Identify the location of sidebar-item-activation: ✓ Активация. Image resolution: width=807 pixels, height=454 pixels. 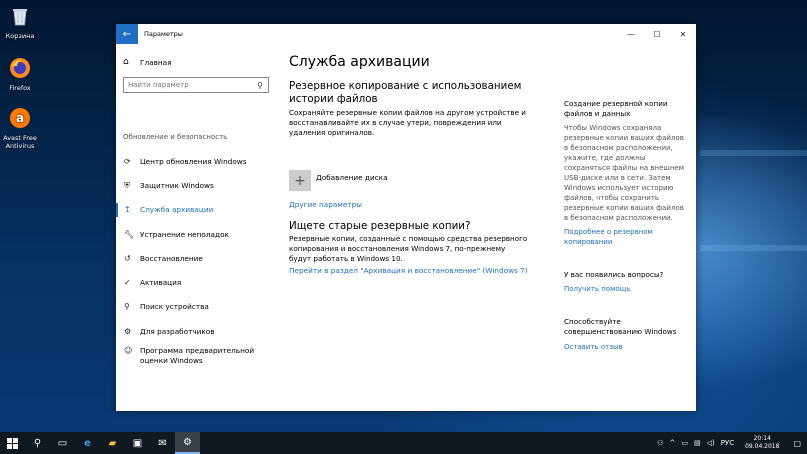
(196, 283).